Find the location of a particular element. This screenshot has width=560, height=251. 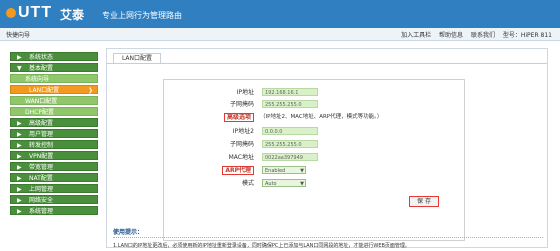

mask-label: 子网掩码 is located at coordinates (241, 104).